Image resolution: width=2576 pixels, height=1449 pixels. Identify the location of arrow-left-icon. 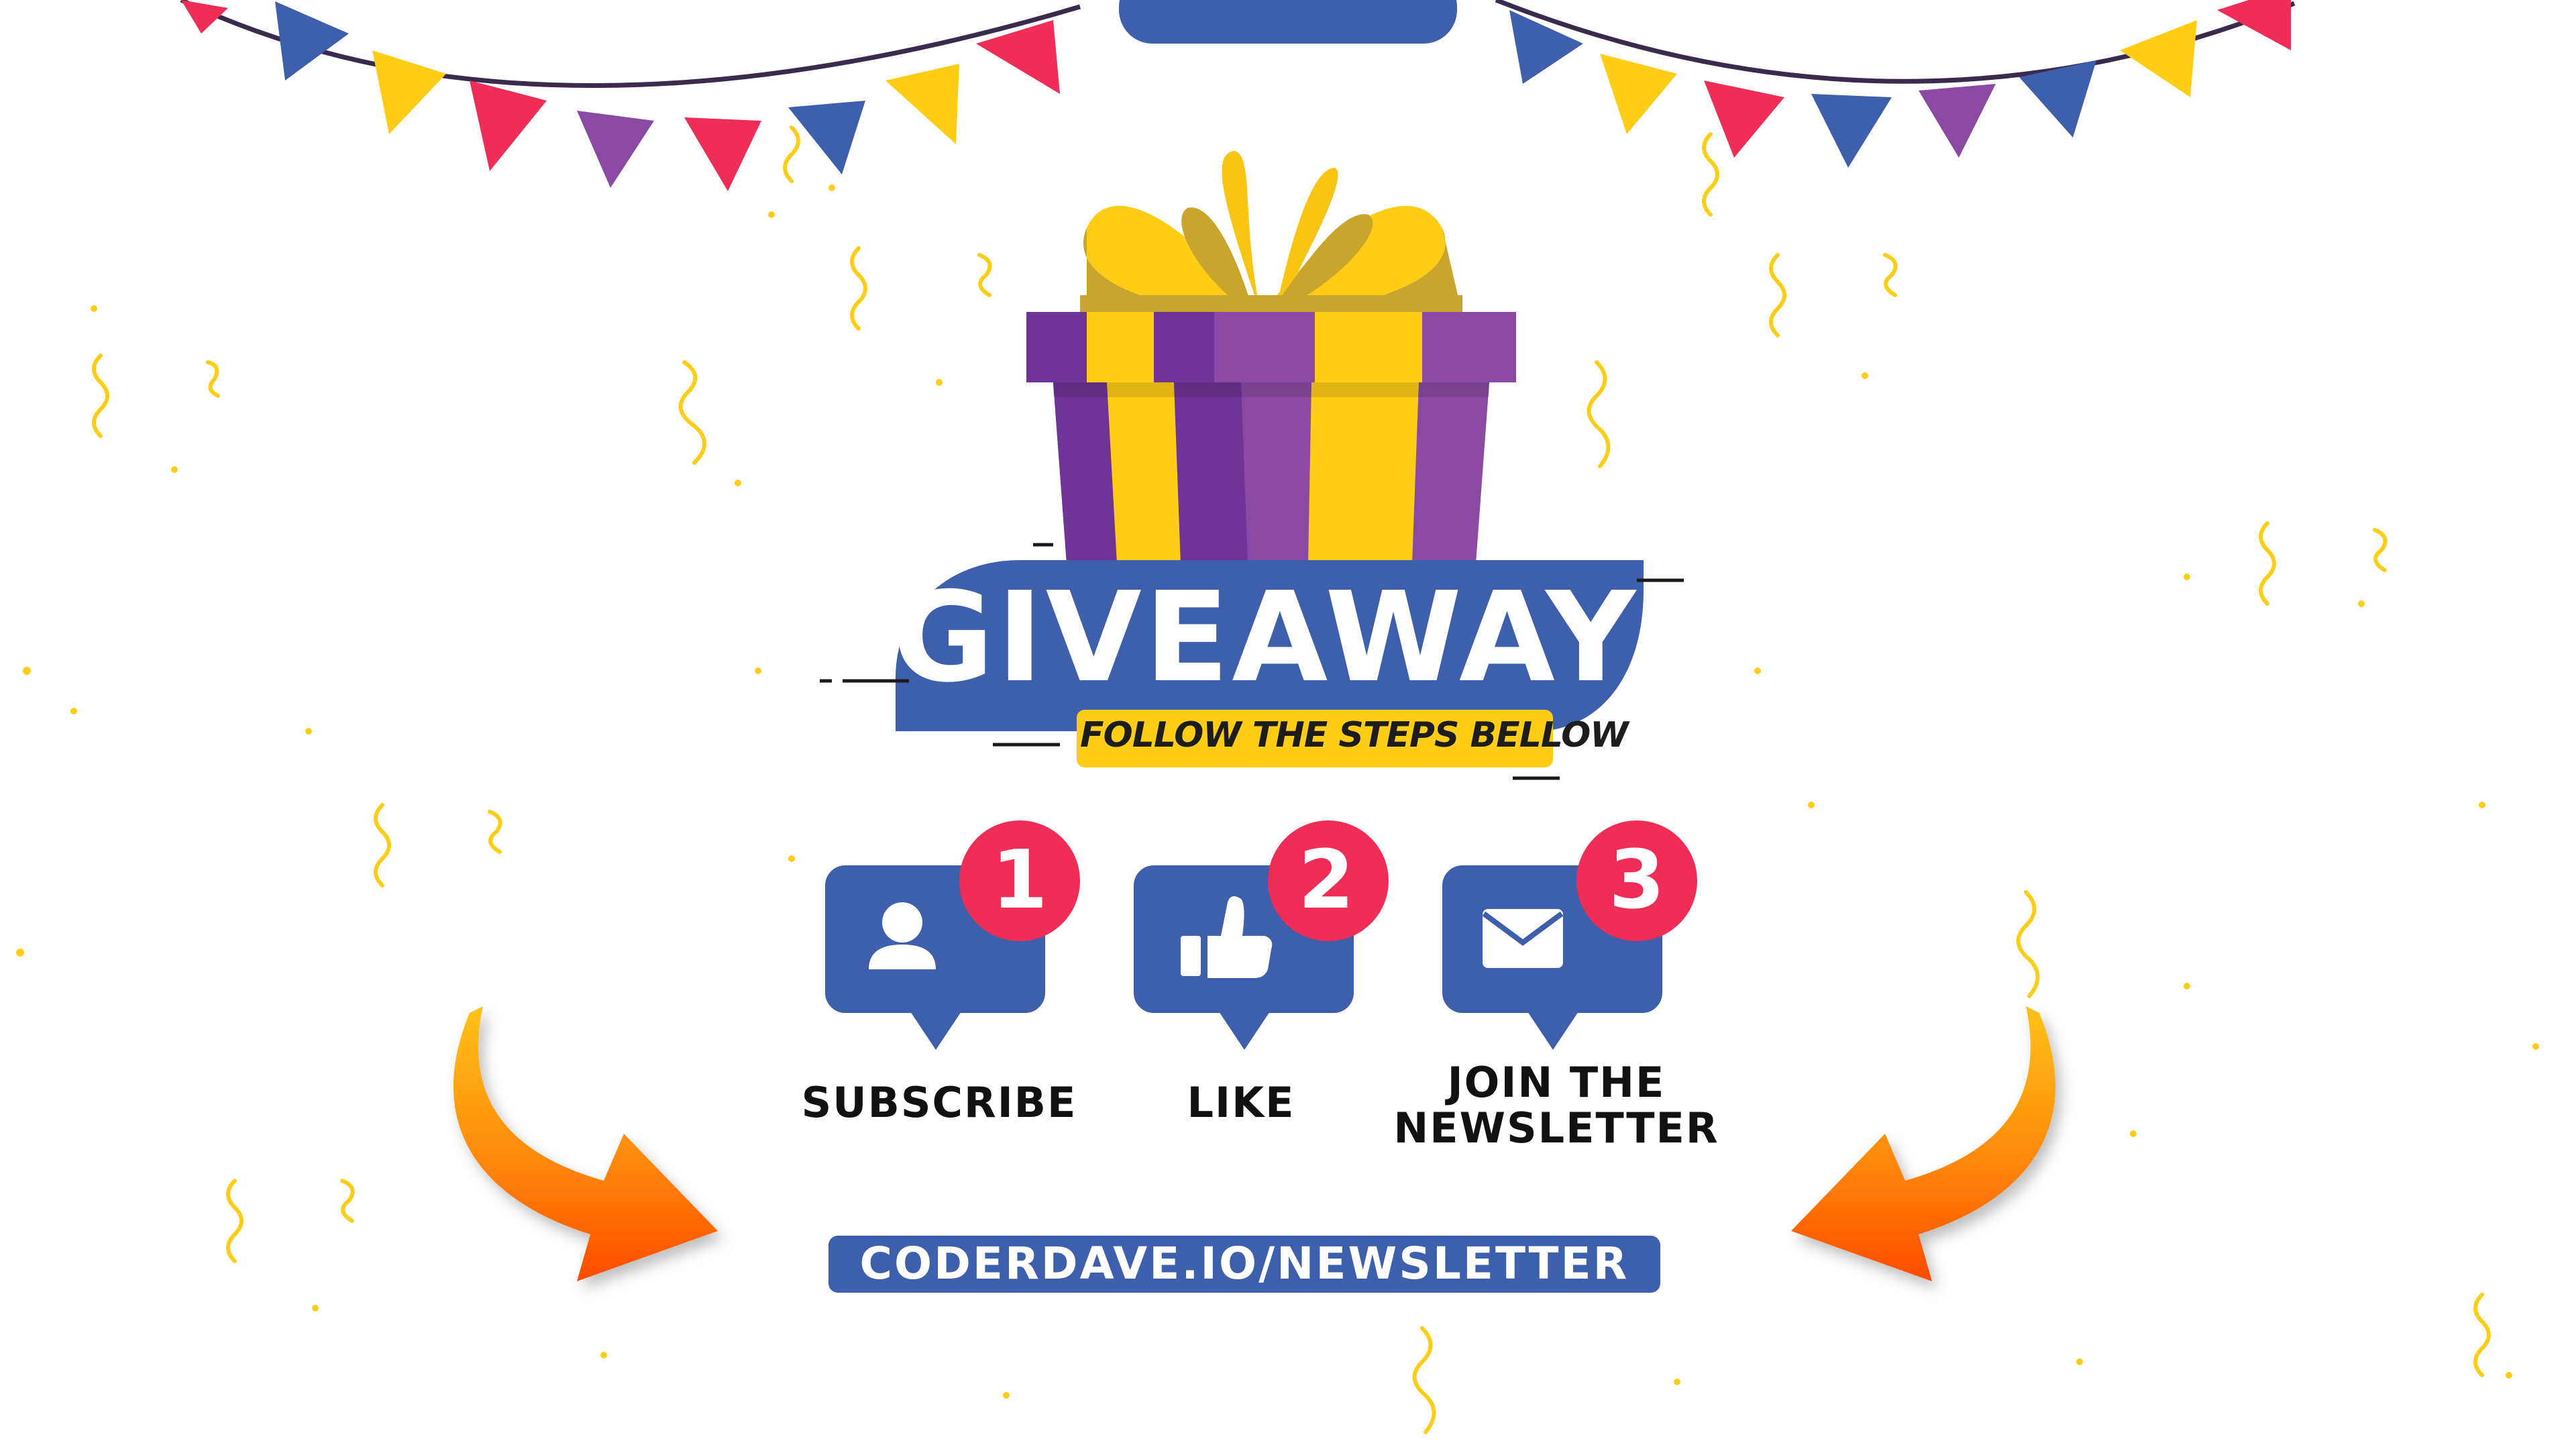
(585, 1143).